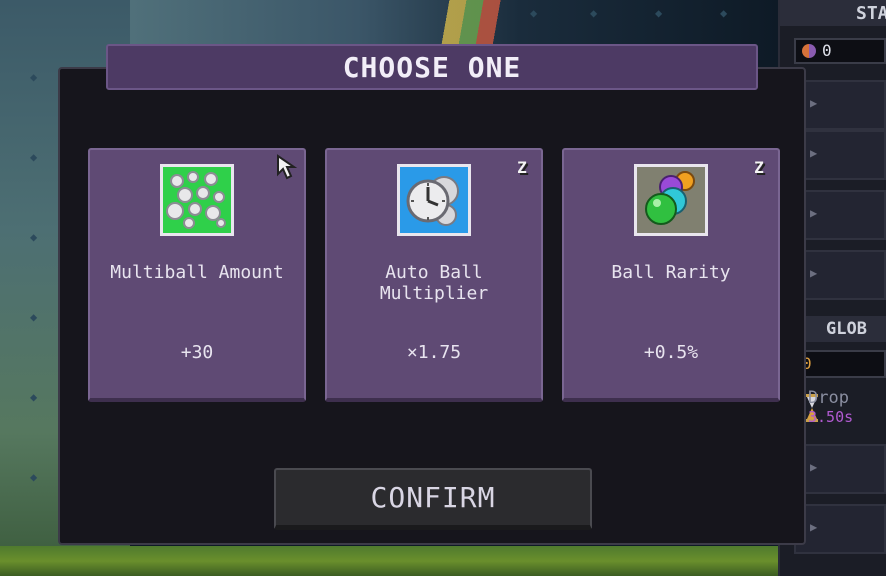  I want to click on drop-timer: Drop 3.50s, so click(830, 407).